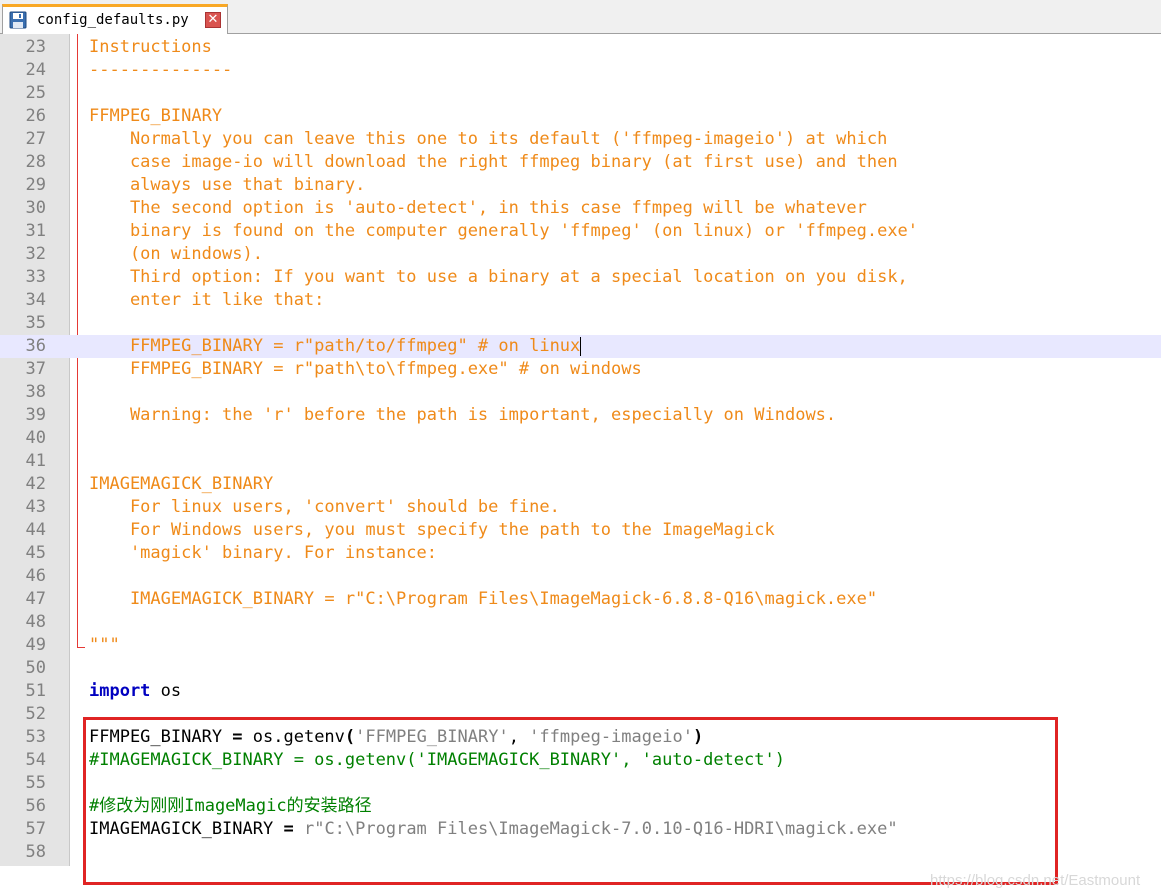  What do you see at coordinates (35, 645) in the screenshot?
I see `line-number: 49` at bounding box center [35, 645].